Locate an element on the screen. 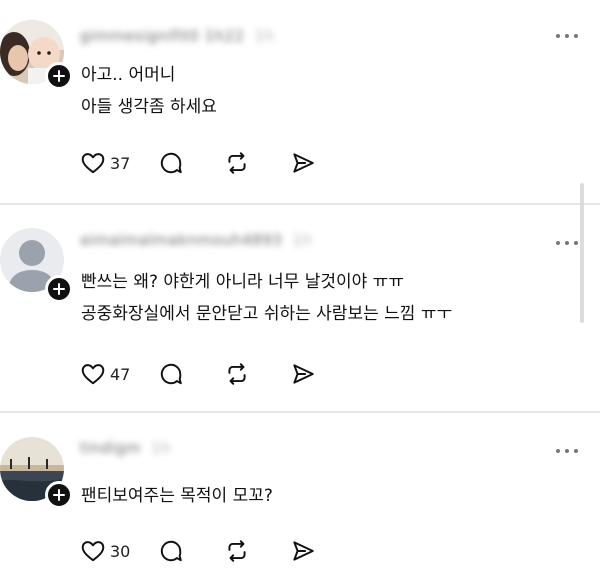  post-text-line: 공중화장실에서 문안닫고 쉬하는 사람보는 느낌 ㅠㅜ is located at coordinates (267, 314).